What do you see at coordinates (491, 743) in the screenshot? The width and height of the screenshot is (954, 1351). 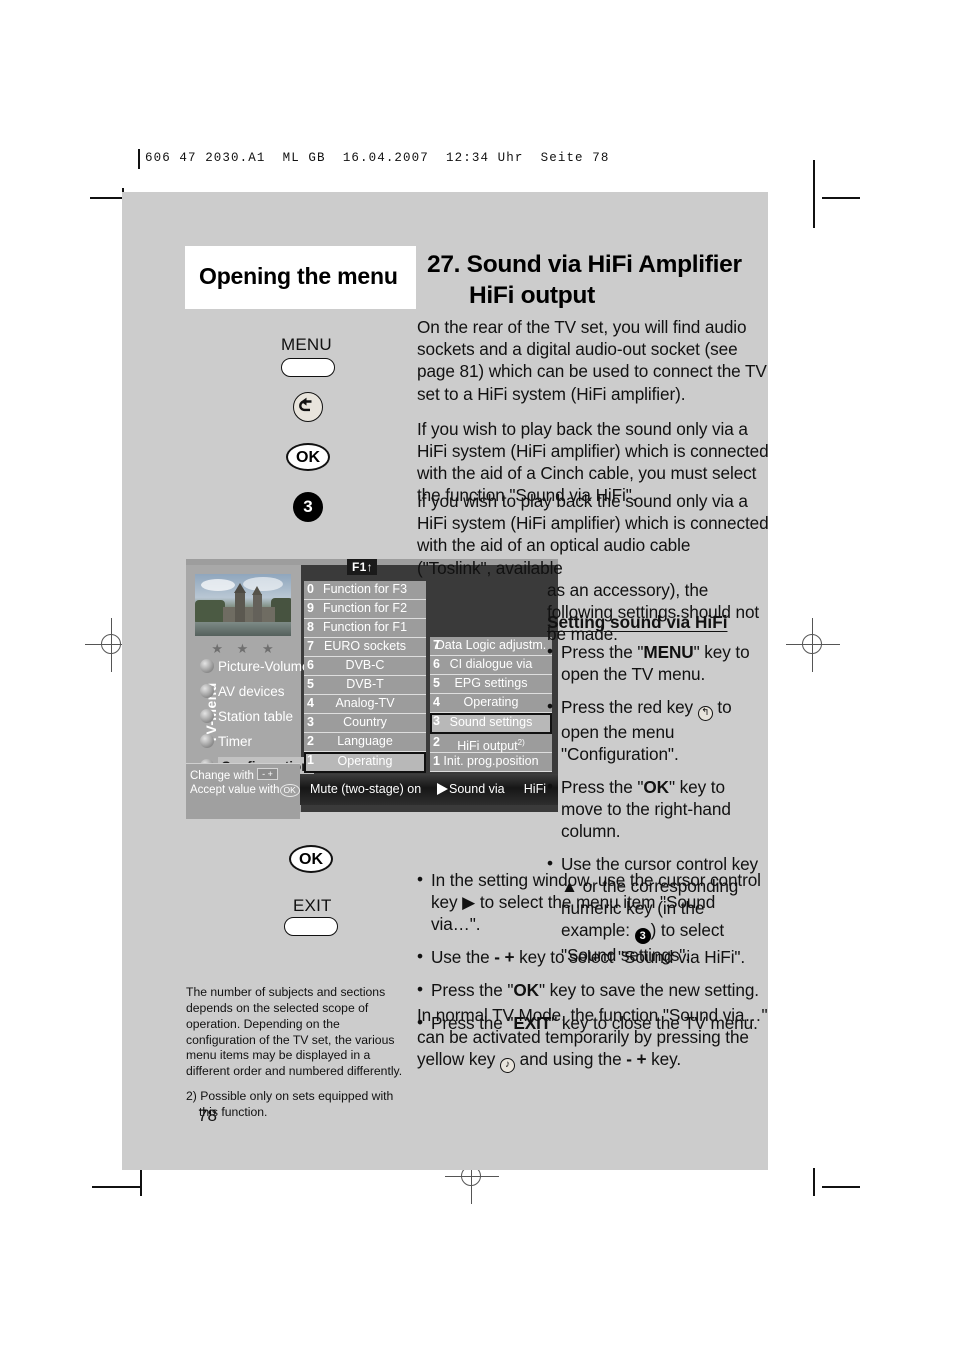 I see `tv-right-row: 2 HiFi output2)` at bounding box center [491, 743].